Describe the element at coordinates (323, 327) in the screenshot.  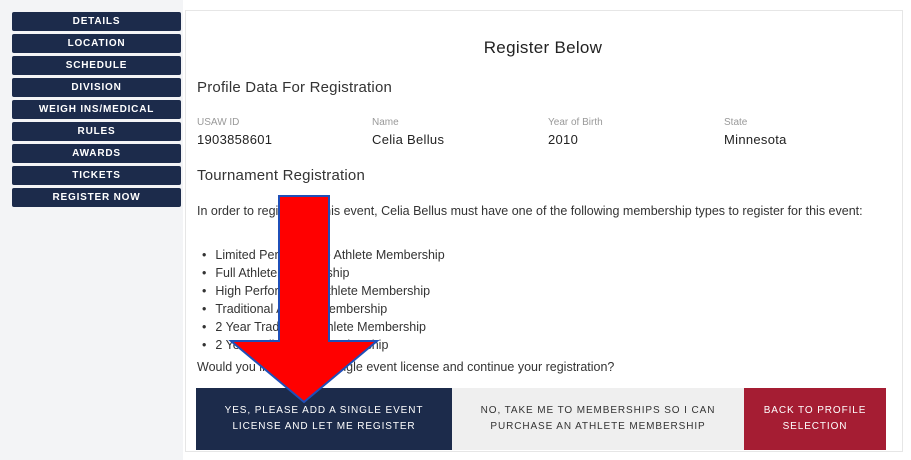
I see `list-item: 2 Year Traditional Athlete Membership` at that location.